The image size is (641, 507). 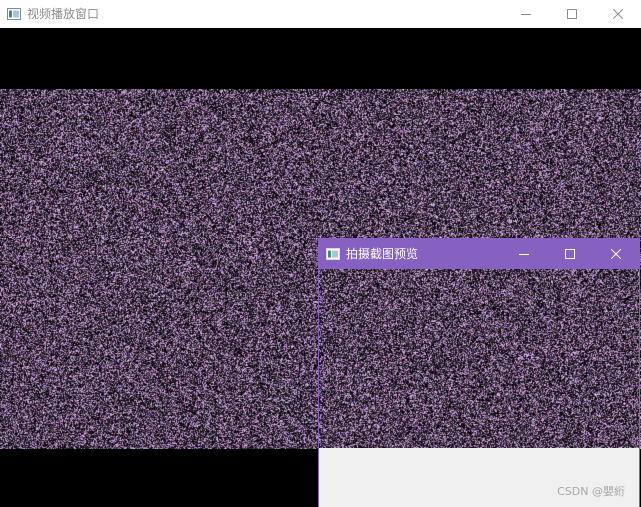 What do you see at coordinates (479, 254) in the screenshot?
I see `preview-titlebar: 拍摄截图预览` at bounding box center [479, 254].